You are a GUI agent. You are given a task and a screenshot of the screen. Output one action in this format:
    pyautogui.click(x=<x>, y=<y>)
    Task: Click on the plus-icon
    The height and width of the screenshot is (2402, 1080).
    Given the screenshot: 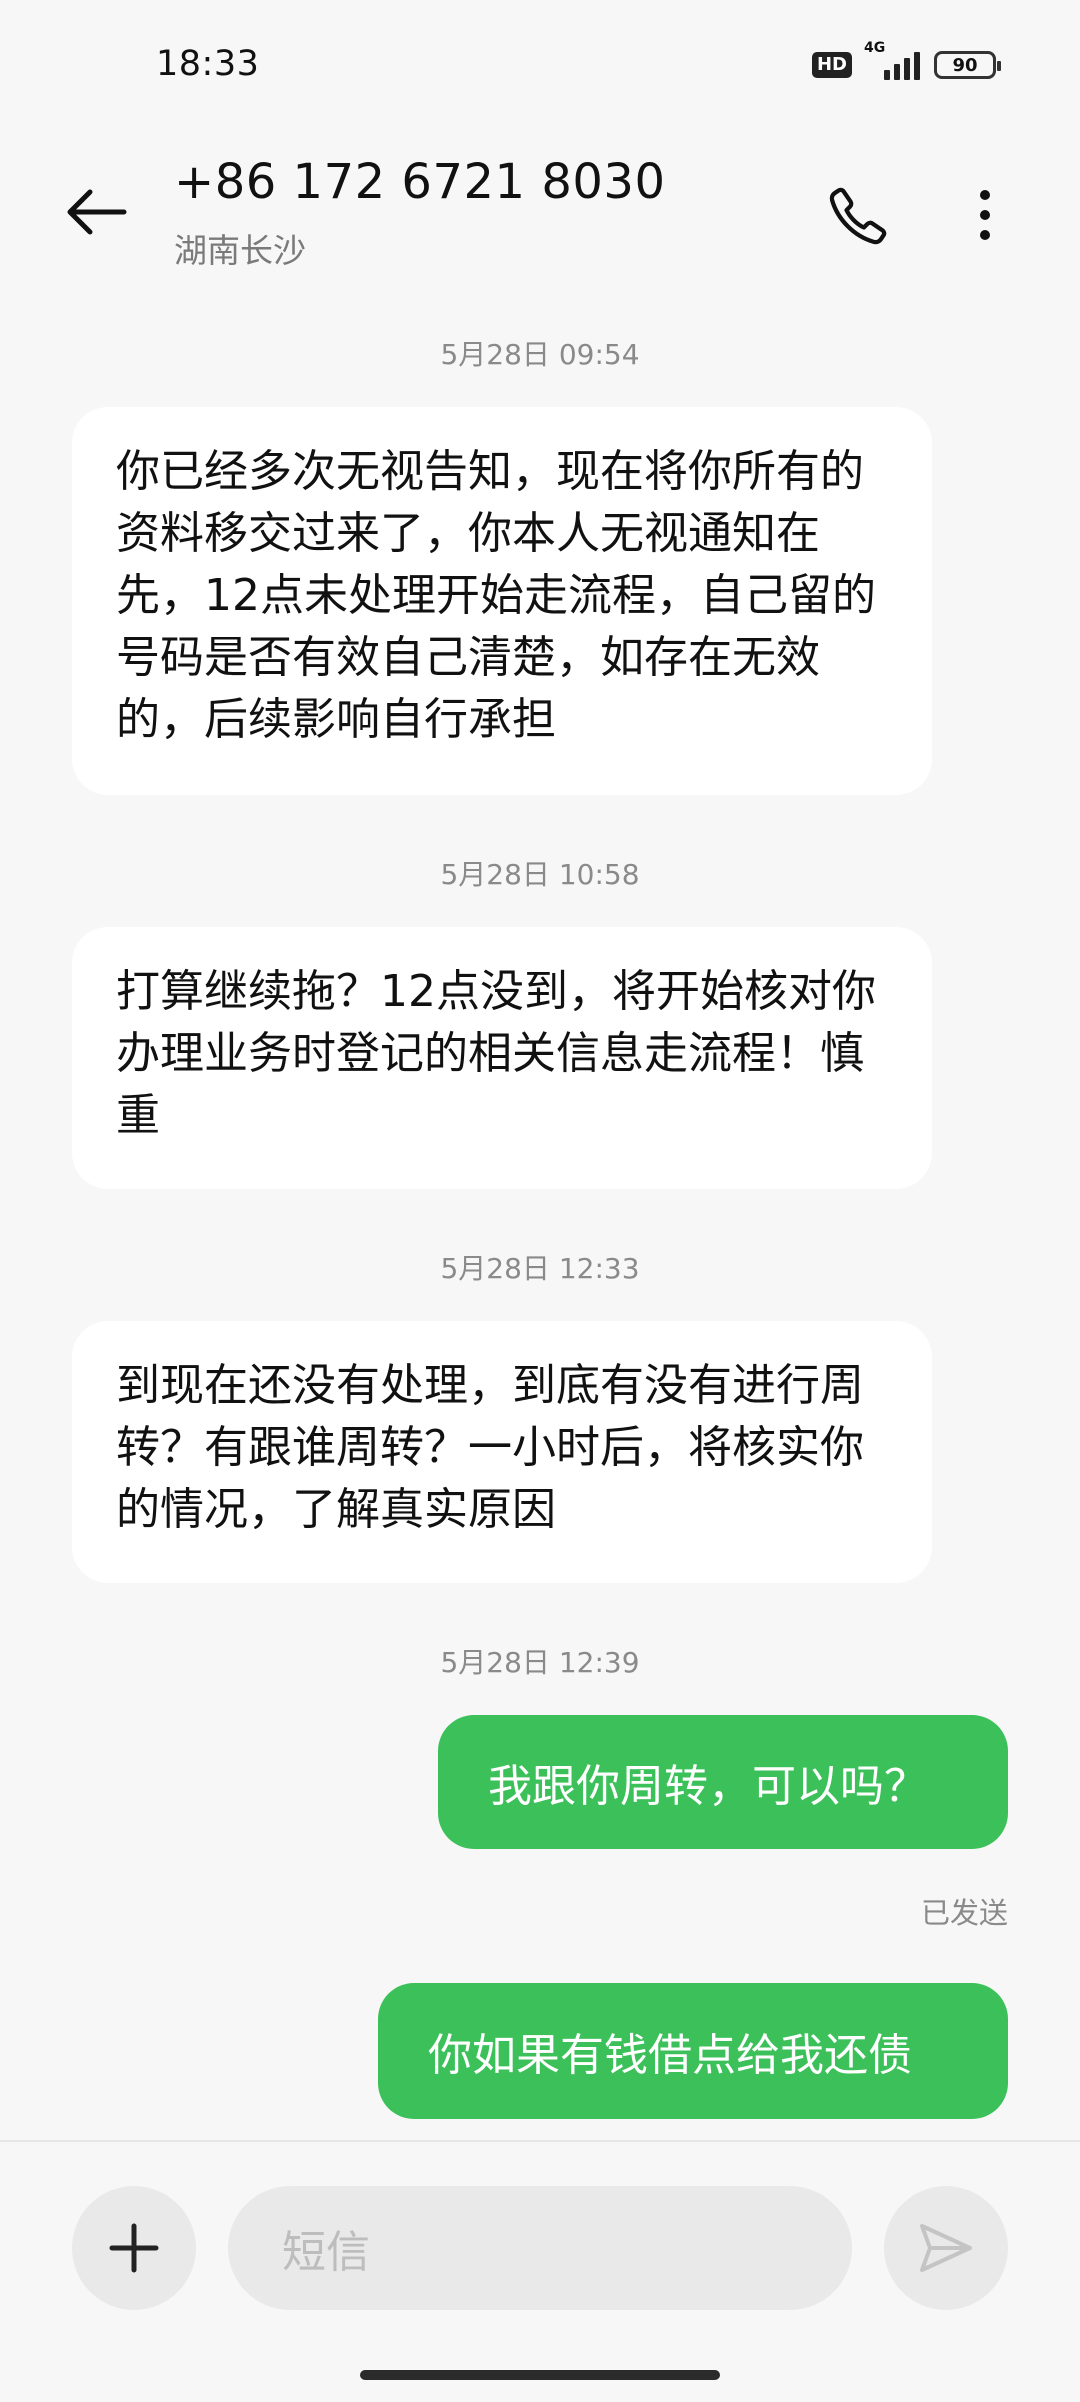 What is the action you would take?
    pyautogui.click(x=134, y=2248)
    